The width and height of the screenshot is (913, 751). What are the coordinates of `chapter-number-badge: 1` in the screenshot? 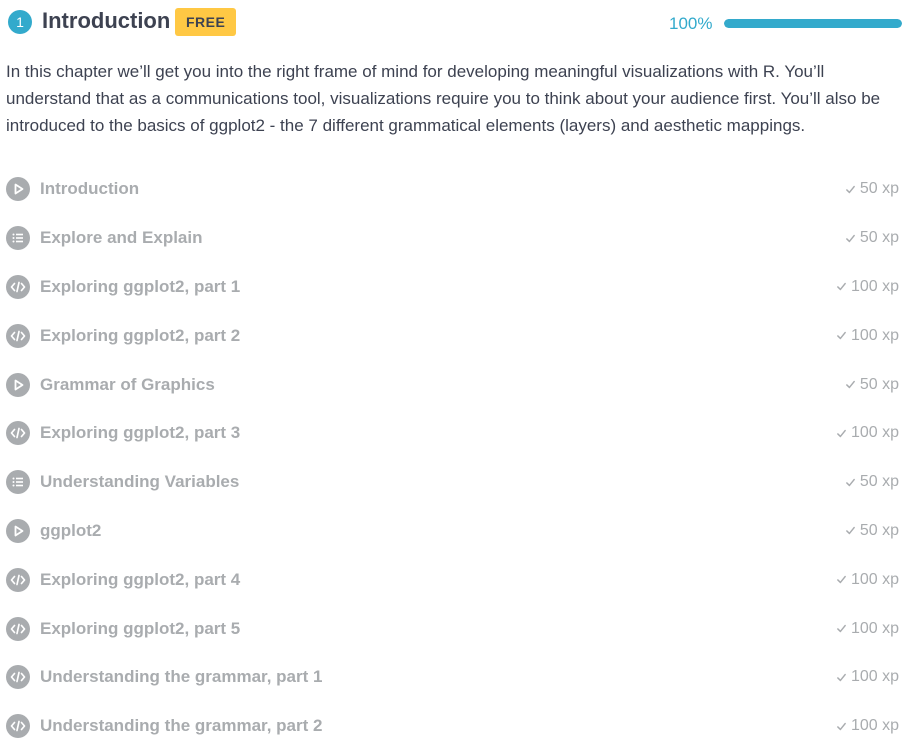 It's located at (20, 22).